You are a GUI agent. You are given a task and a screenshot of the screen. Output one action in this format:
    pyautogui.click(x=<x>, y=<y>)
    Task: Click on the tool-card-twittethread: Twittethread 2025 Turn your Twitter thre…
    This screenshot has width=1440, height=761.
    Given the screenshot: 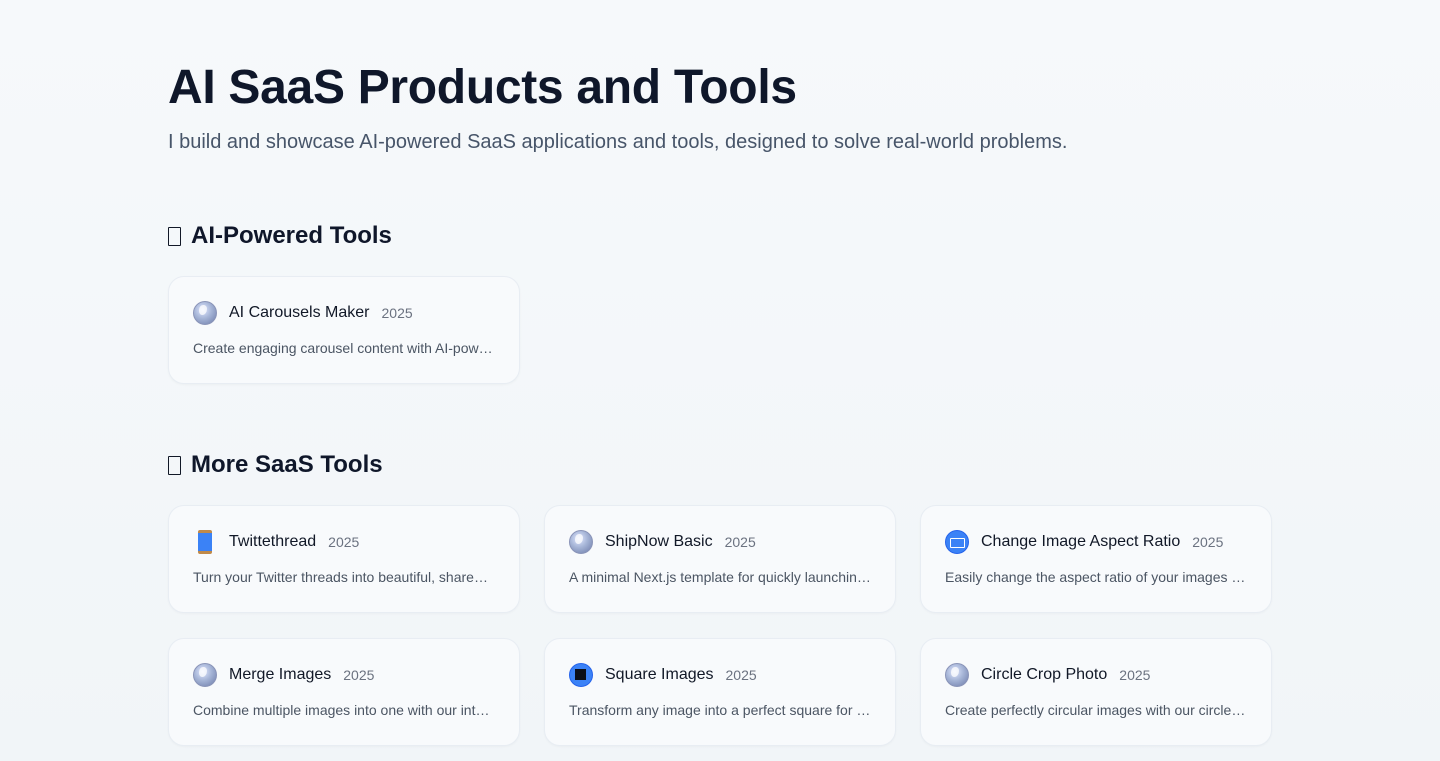 What is the action you would take?
    pyautogui.click(x=344, y=559)
    